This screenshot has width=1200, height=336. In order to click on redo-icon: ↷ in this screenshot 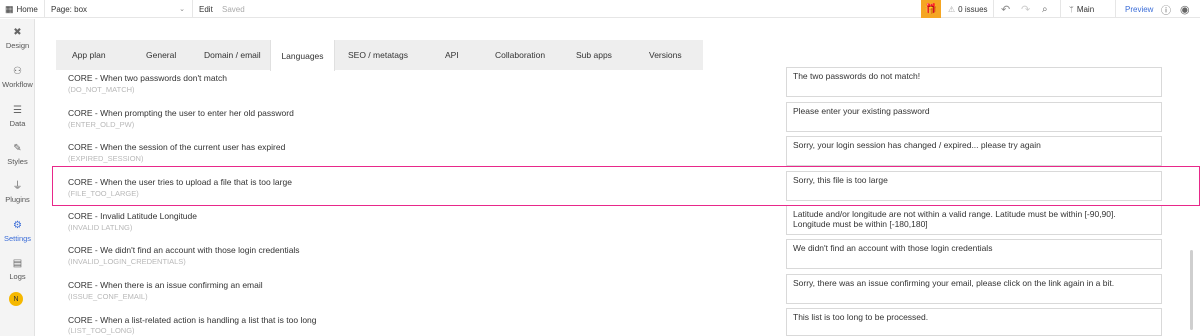, I will do `click(1025, 9)`.